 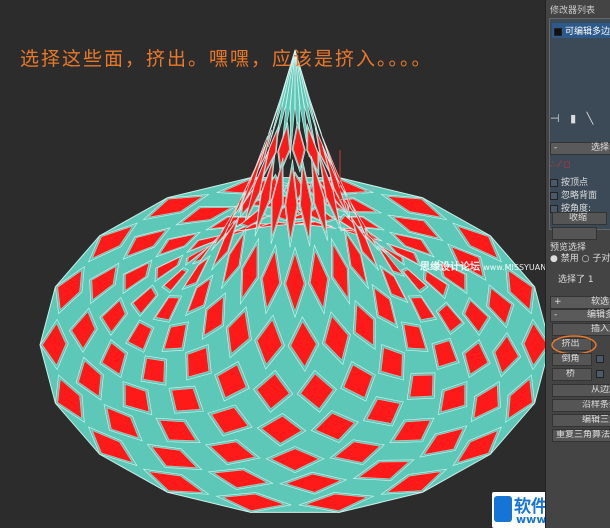 What do you see at coordinates (555, 118) in the screenshot?
I see `pin-stack-icon: ⊣` at bounding box center [555, 118].